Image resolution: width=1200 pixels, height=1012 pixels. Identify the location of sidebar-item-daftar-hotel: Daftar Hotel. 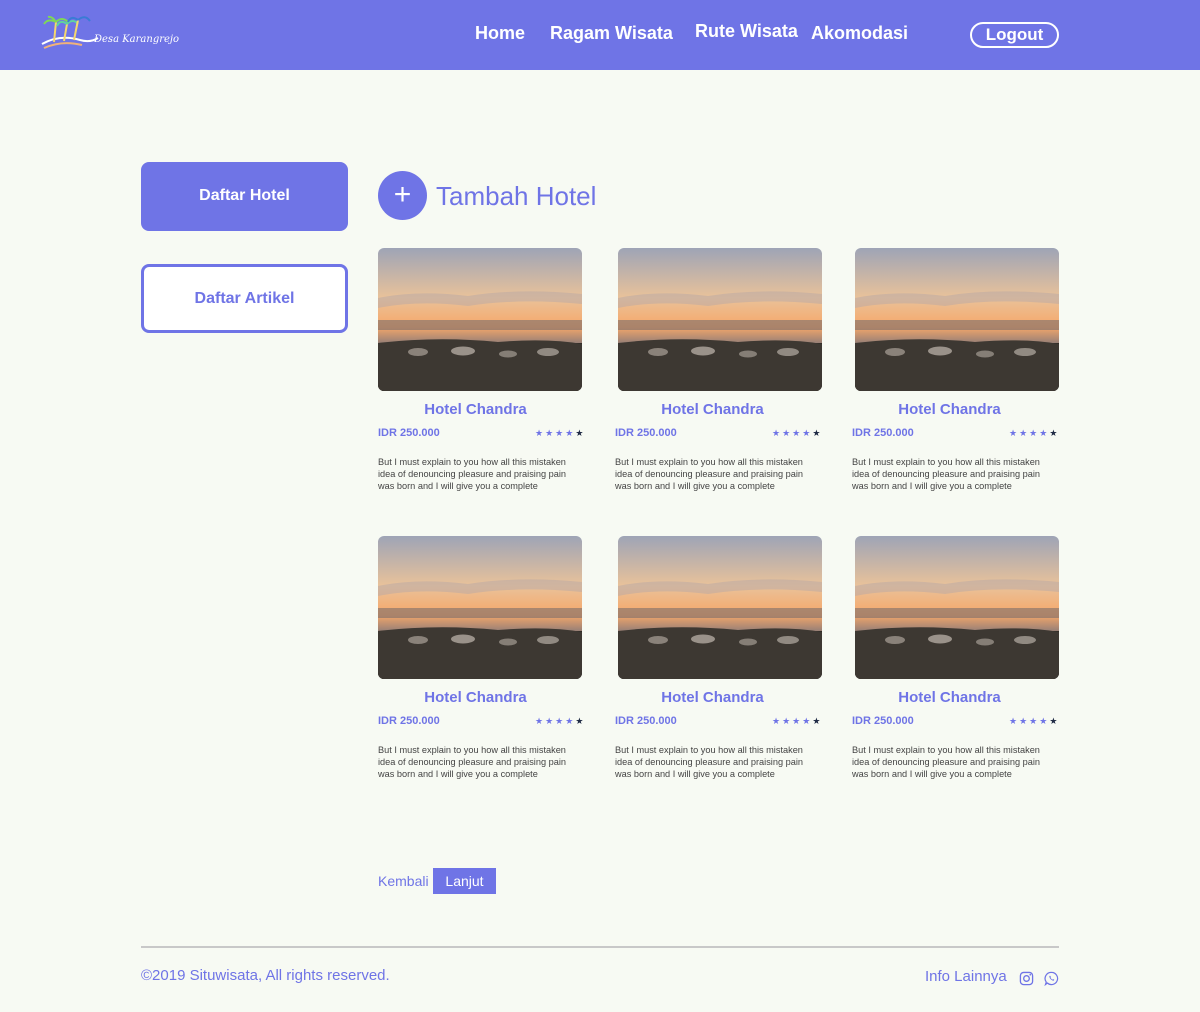
(244, 196).